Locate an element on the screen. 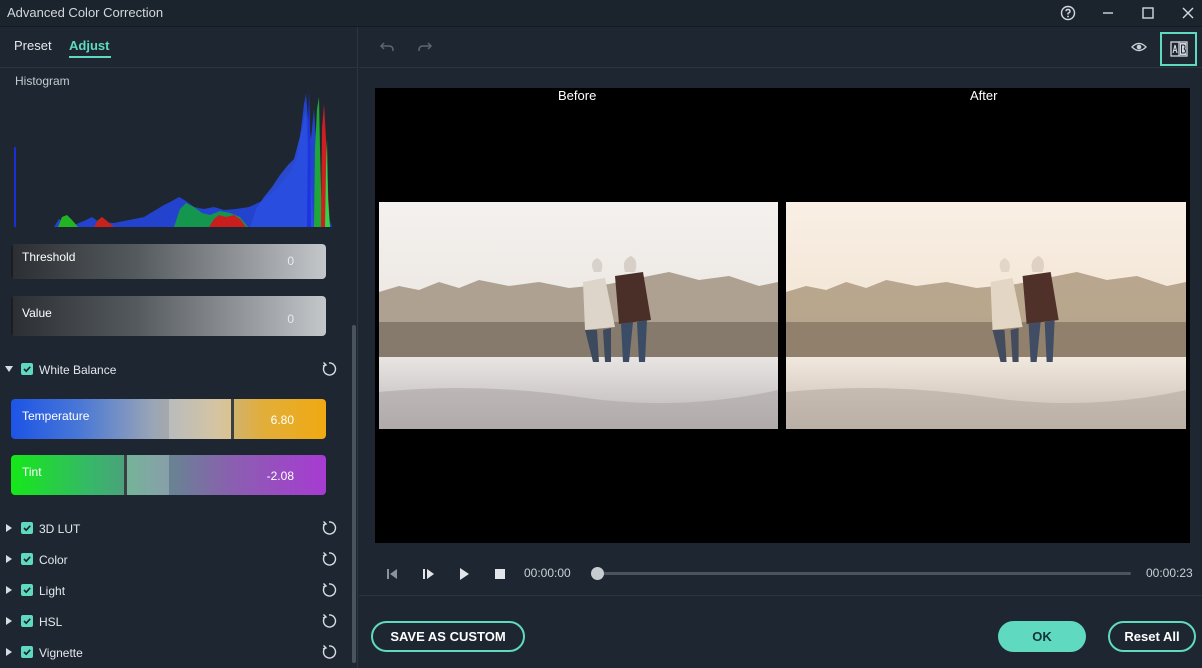 The width and height of the screenshot is (1202, 668). redo-icon is located at coordinates (425, 46).